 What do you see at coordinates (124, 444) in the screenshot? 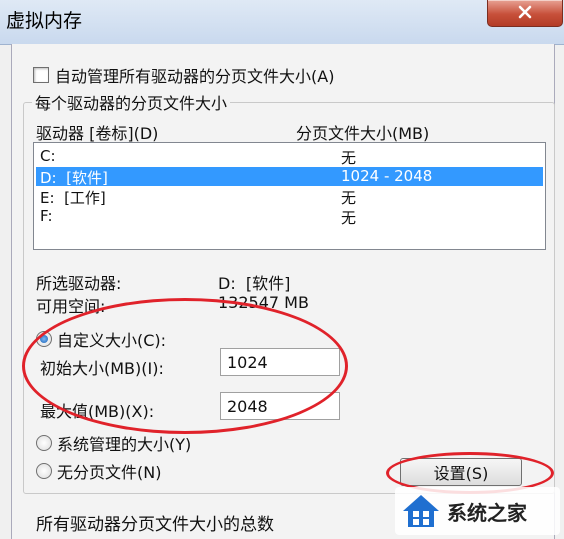
I see `system-managed-label: 系统管理的大小(Y)` at bounding box center [124, 444].